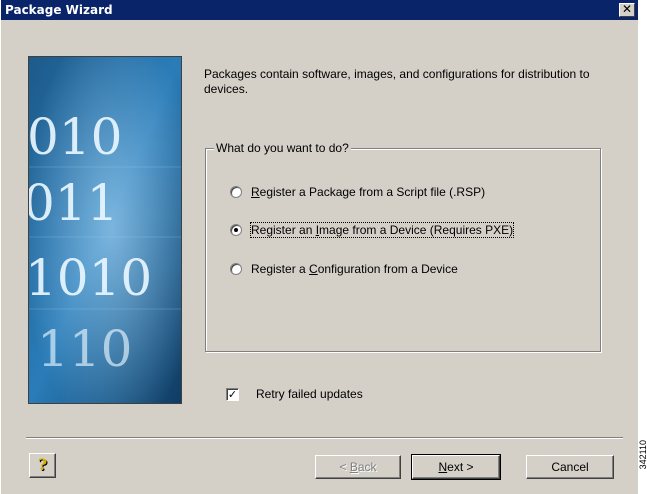  I want to click on window-title: Package Wizard, so click(59, 10).